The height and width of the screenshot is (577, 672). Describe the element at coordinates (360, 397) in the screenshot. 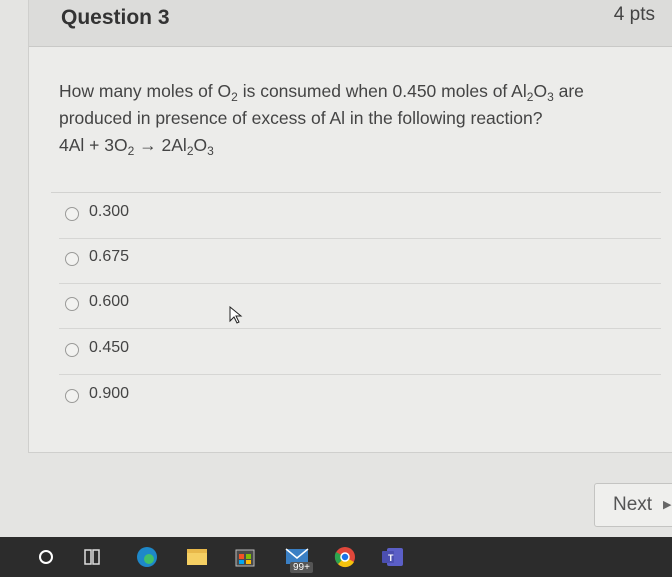

I see `answer-option: 0.900` at that location.